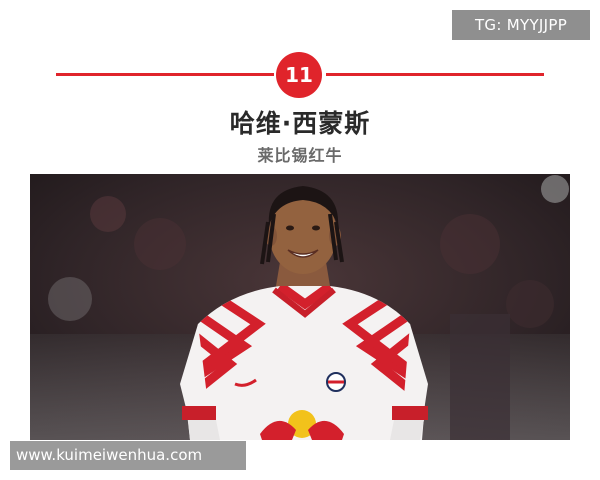 This screenshot has height=480, width=600. Describe the element at coordinates (299, 75) in the screenshot. I see `rank-badge: 11` at that location.